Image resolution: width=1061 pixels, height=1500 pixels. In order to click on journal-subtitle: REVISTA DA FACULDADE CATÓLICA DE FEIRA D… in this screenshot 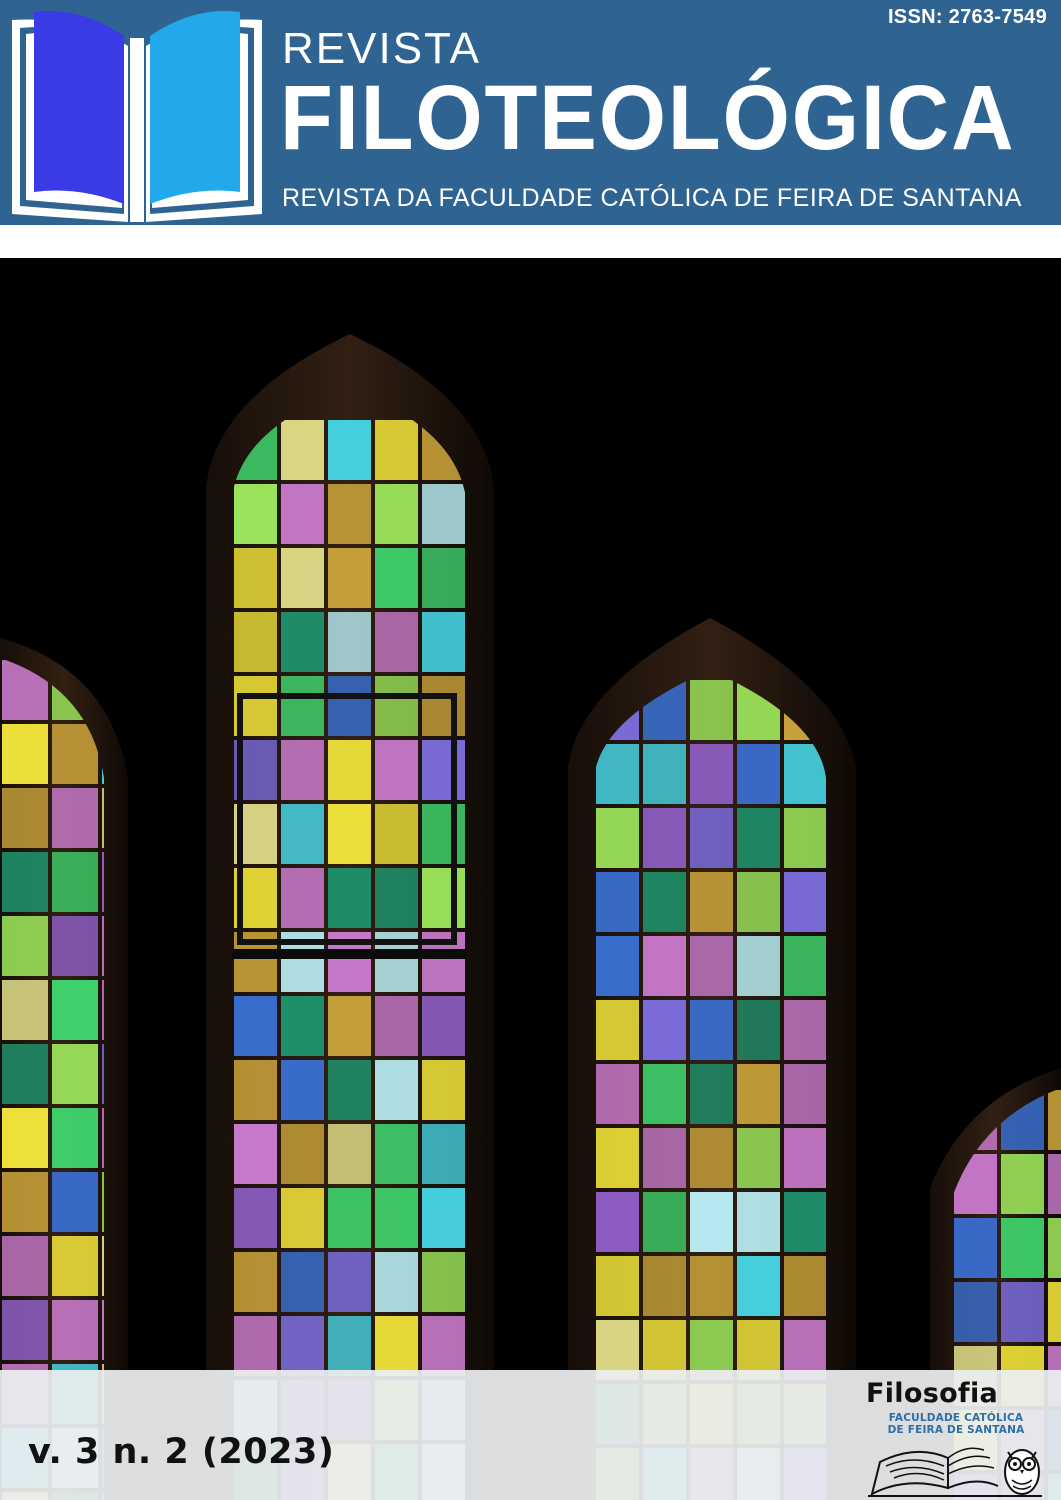, I will do `click(652, 198)`.